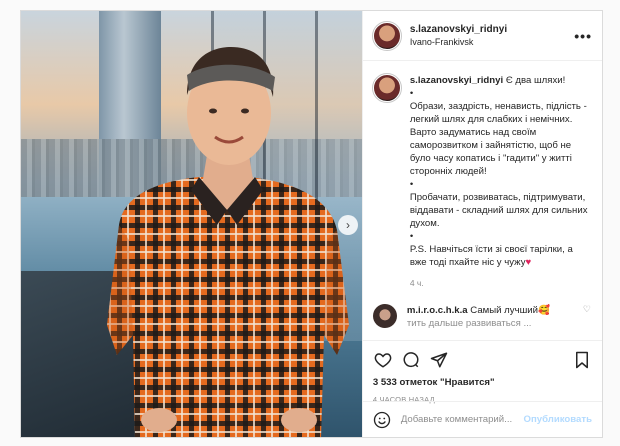  I want to click on caption-username: s.lazanovskyi_ridnyi, so click(456, 80).